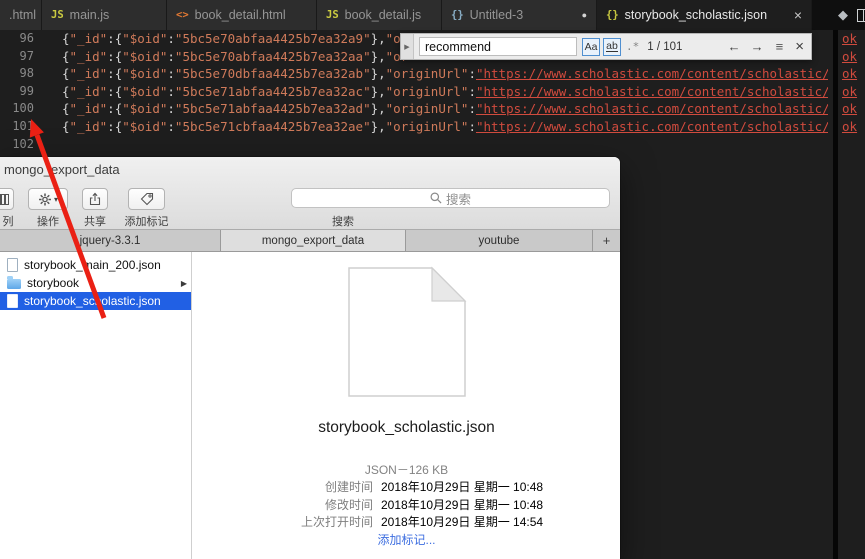  I want to click on file-row-storybook-scholastic-json: storybook_scholastic.json, so click(95, 301).